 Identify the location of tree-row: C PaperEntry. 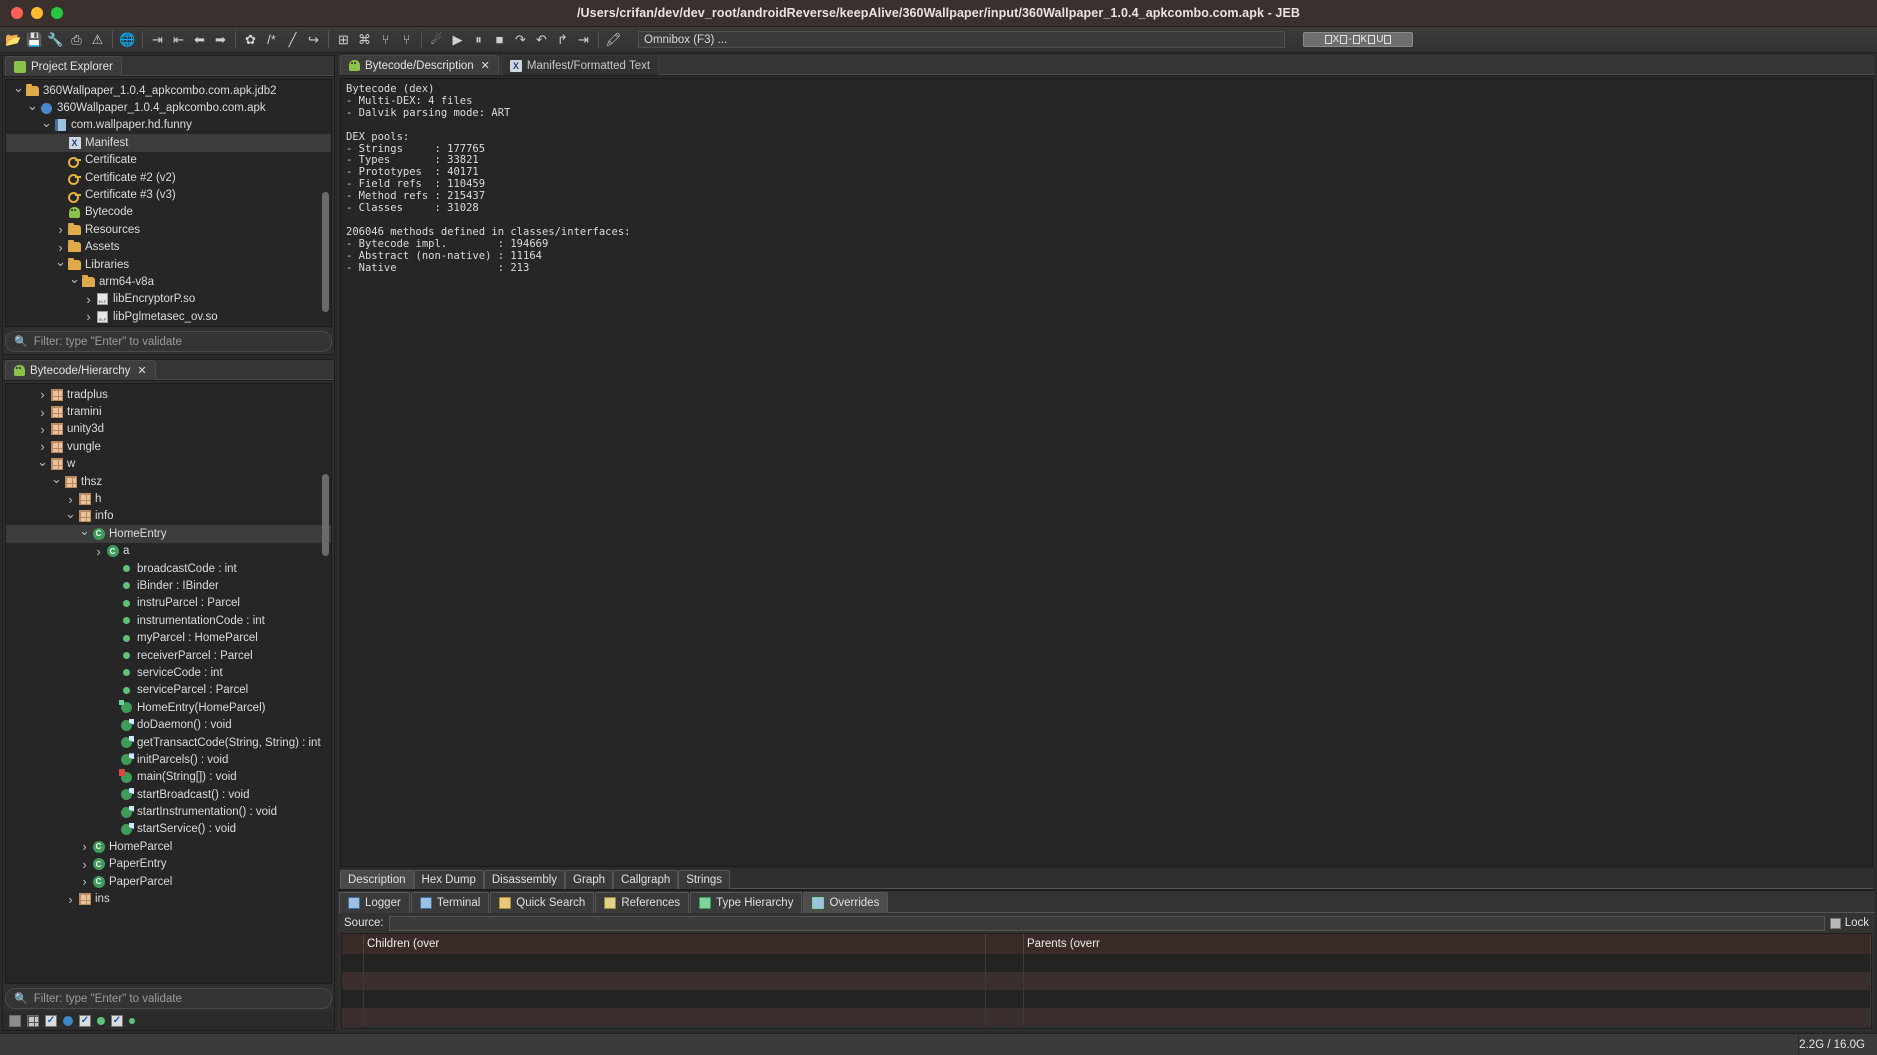
(168, 864).